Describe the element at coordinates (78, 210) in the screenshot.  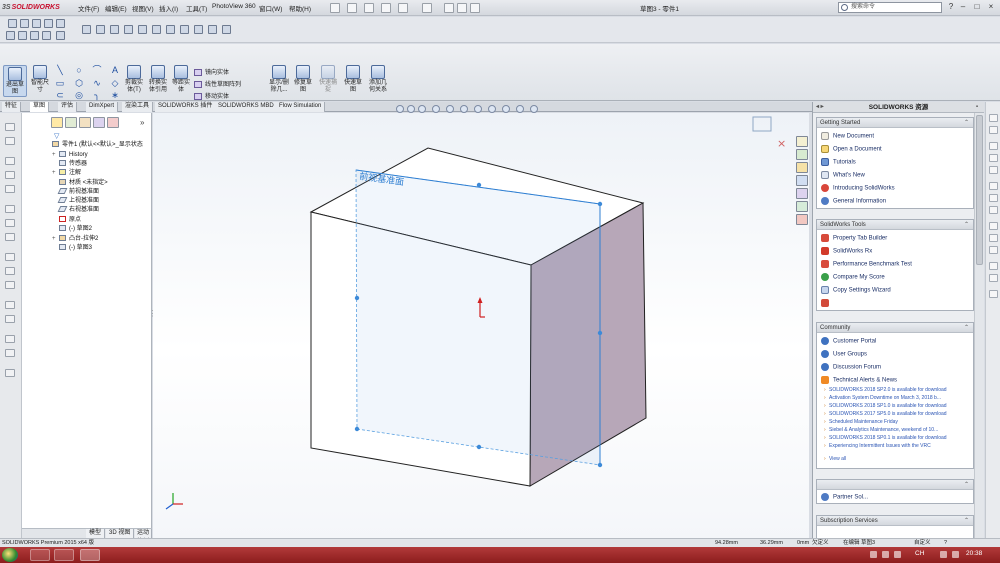
I see `tree-item-right-plane: 右视基准面` at that location.